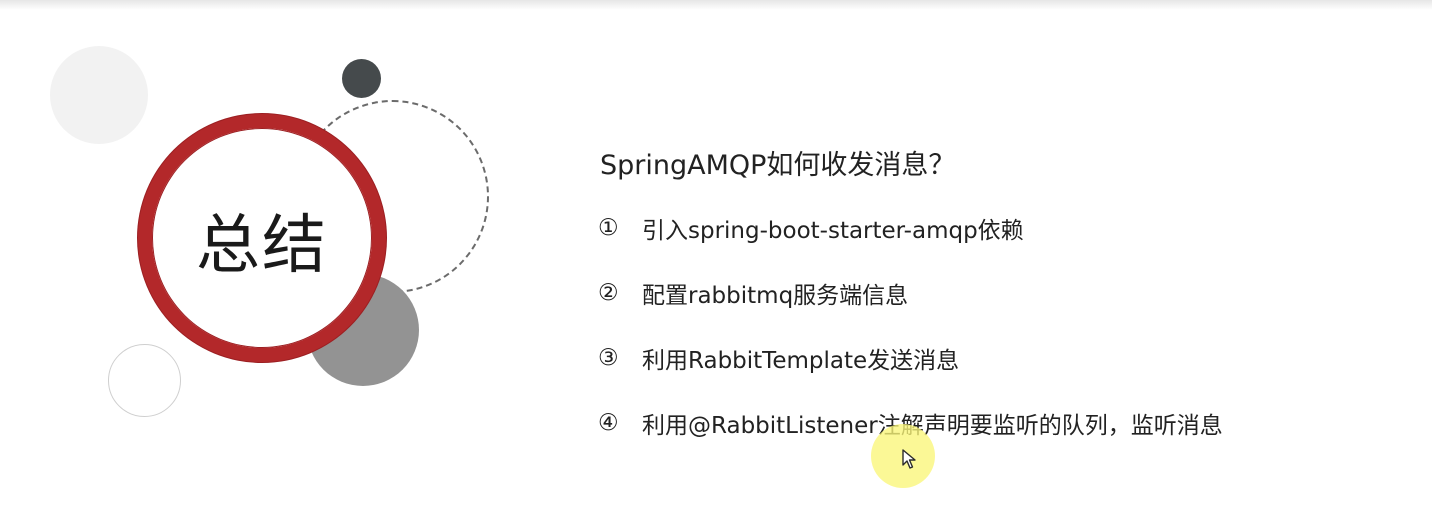 The image size is (1432, 510). Describe the element at coordinates (608, 423) in the screenshot. I see `list-item-number: ④` at that location.